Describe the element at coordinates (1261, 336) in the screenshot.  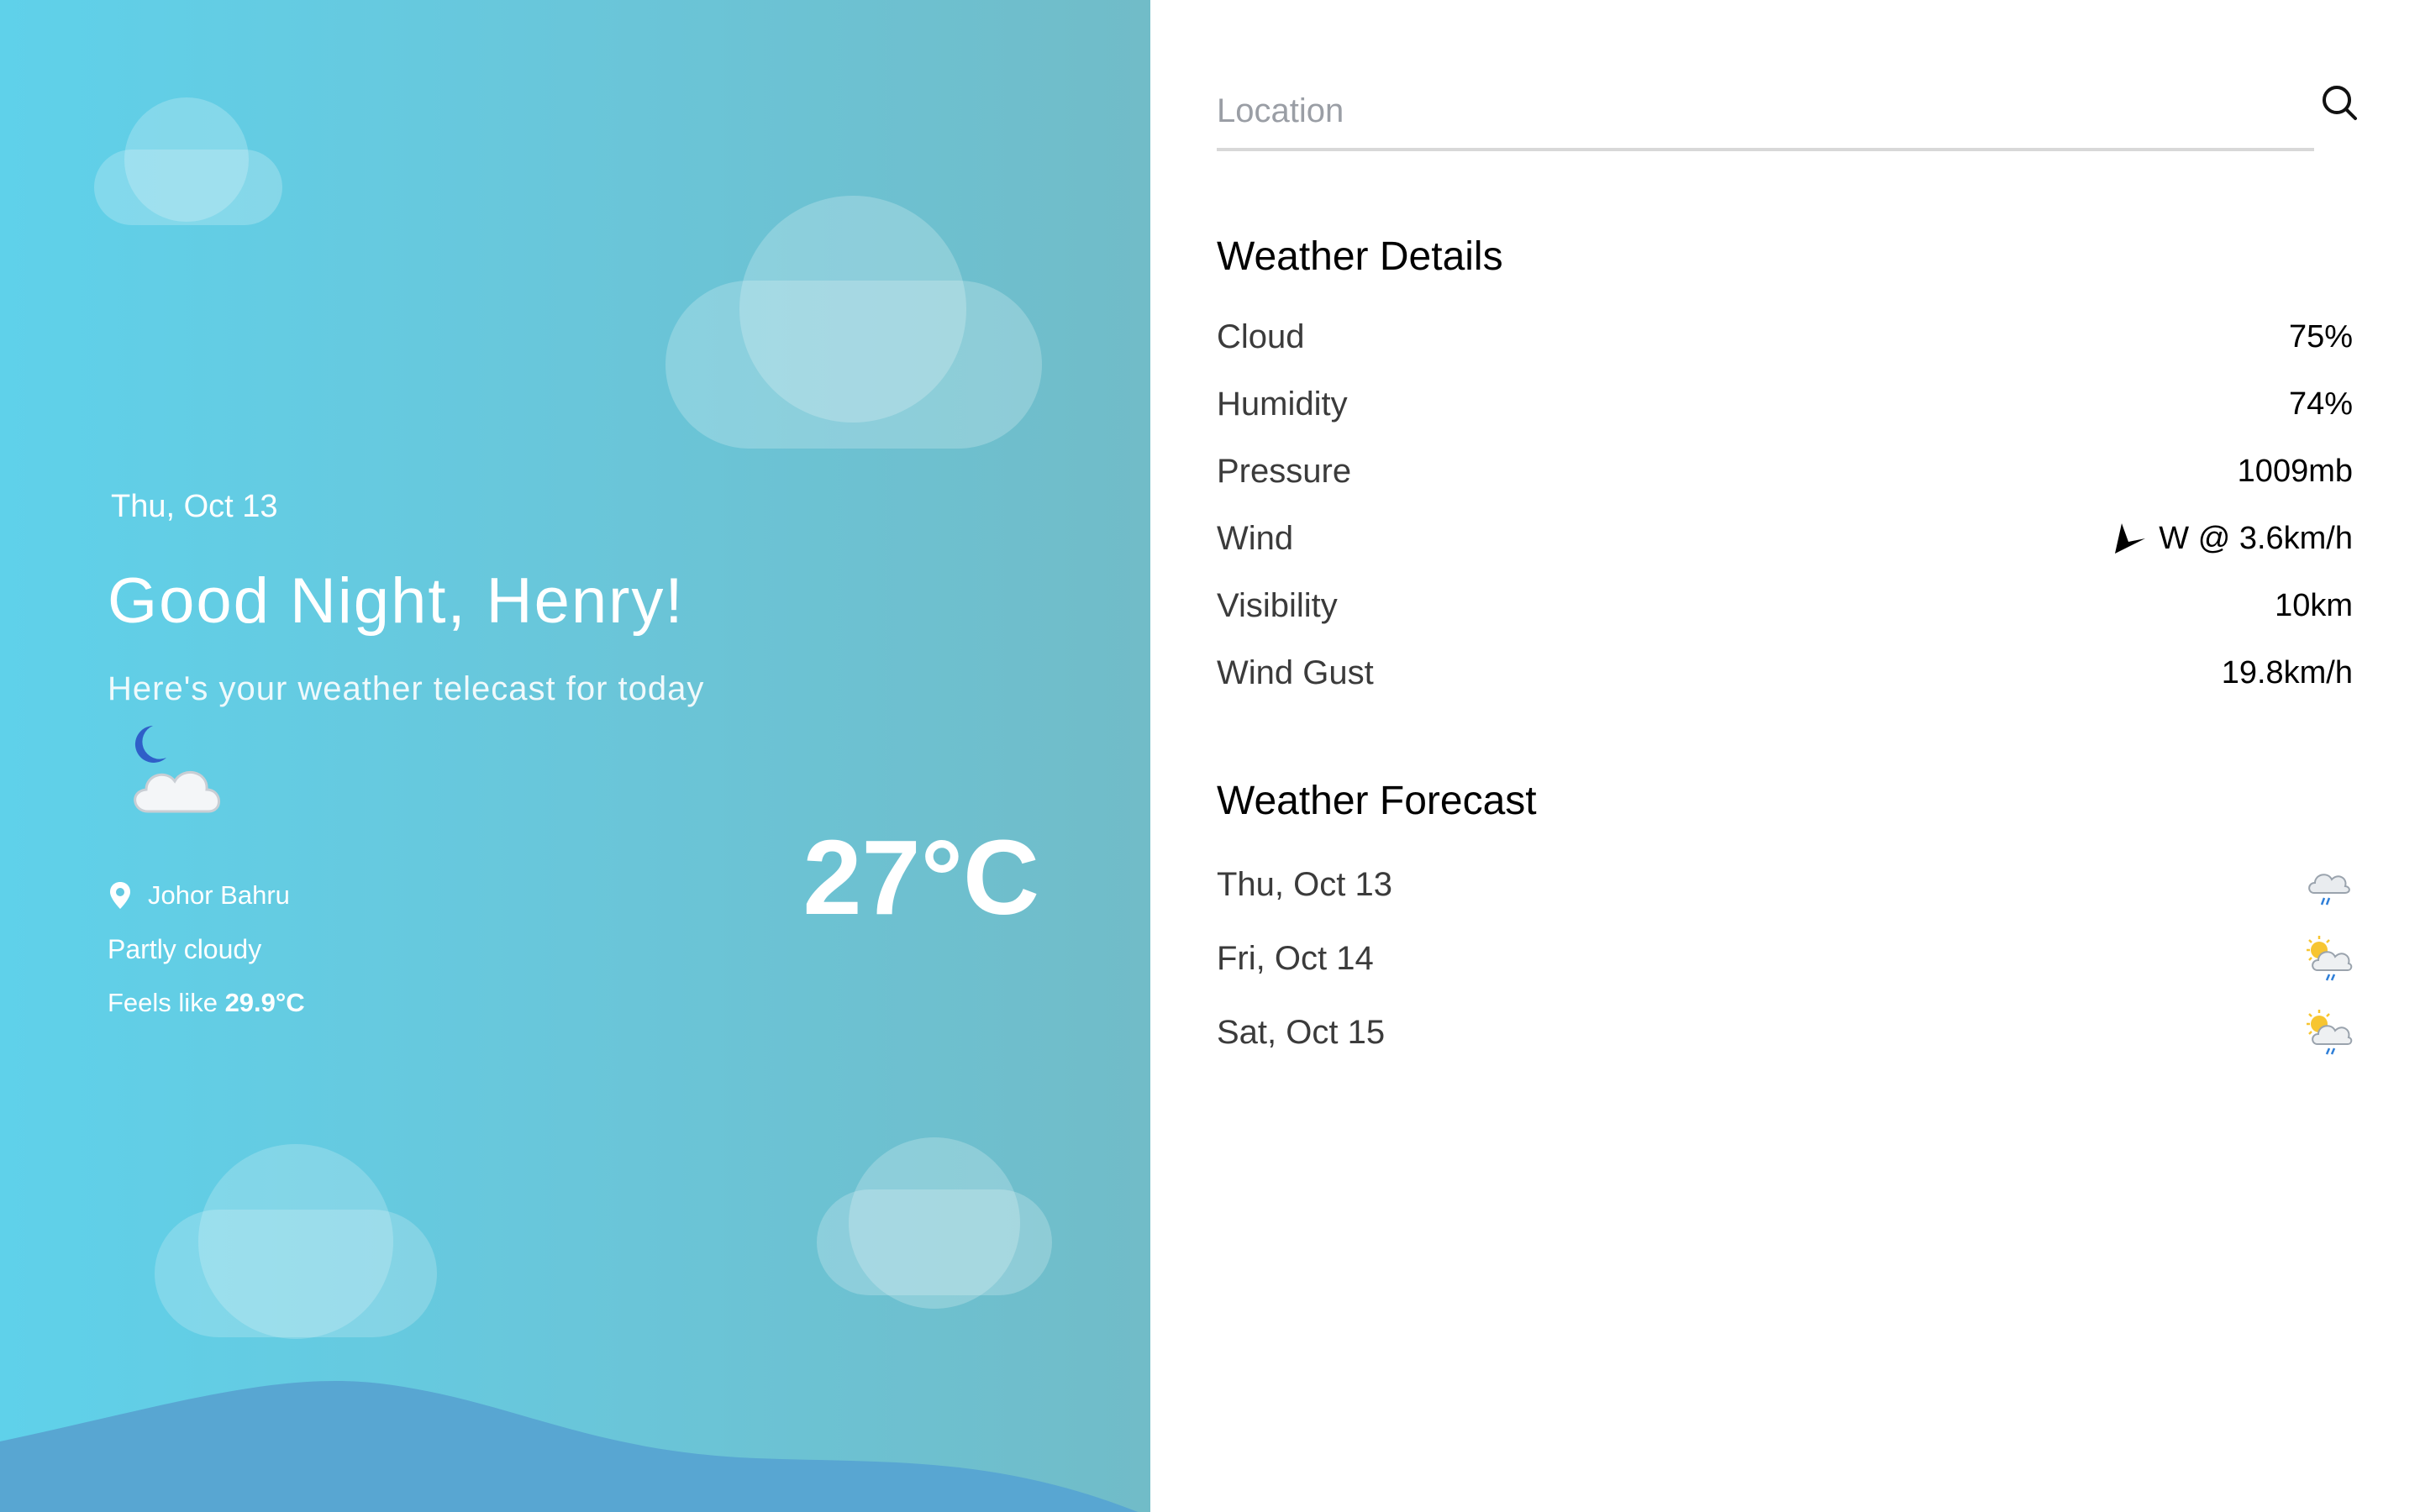
I see `detail-label: Cloud` at that location.